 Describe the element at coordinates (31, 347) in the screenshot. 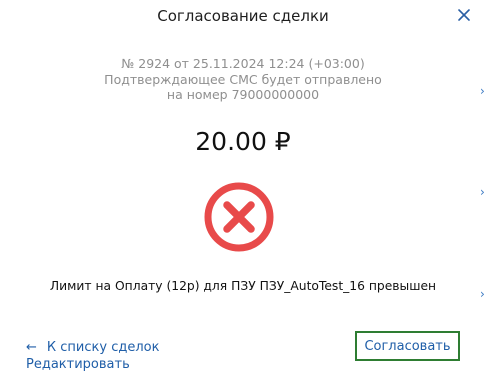

I see `arrow-left-icon: ←` at that location.